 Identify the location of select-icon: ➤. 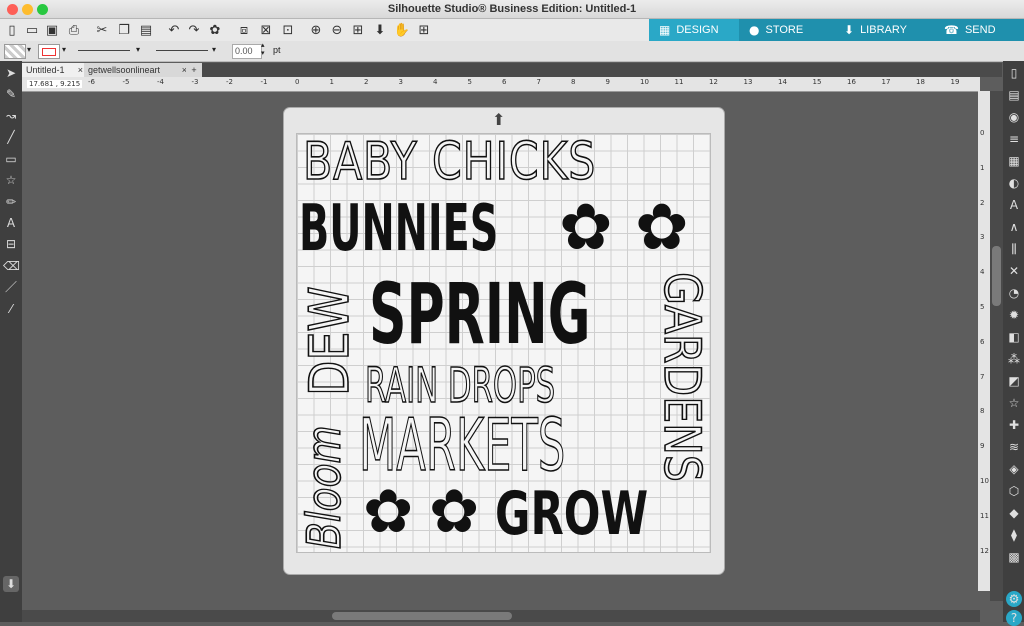
(11, 73).